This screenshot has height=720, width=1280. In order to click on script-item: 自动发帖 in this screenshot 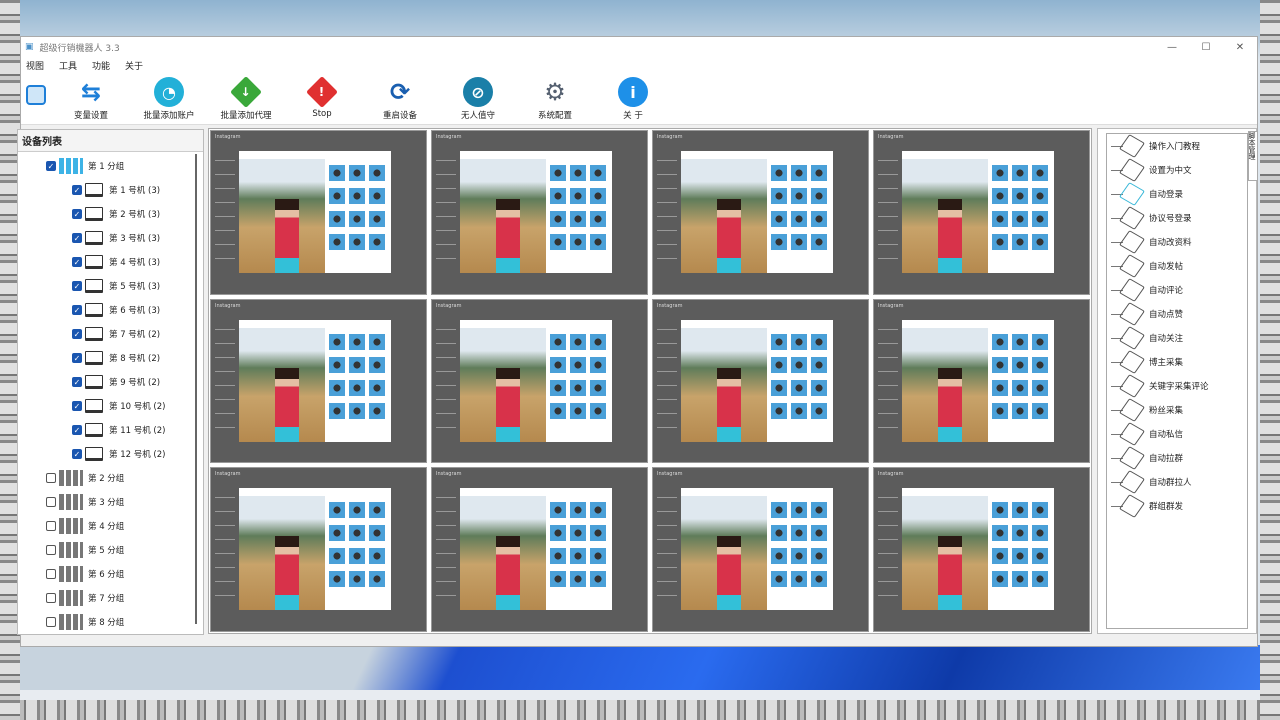, I will do `click(1177, 266)`.